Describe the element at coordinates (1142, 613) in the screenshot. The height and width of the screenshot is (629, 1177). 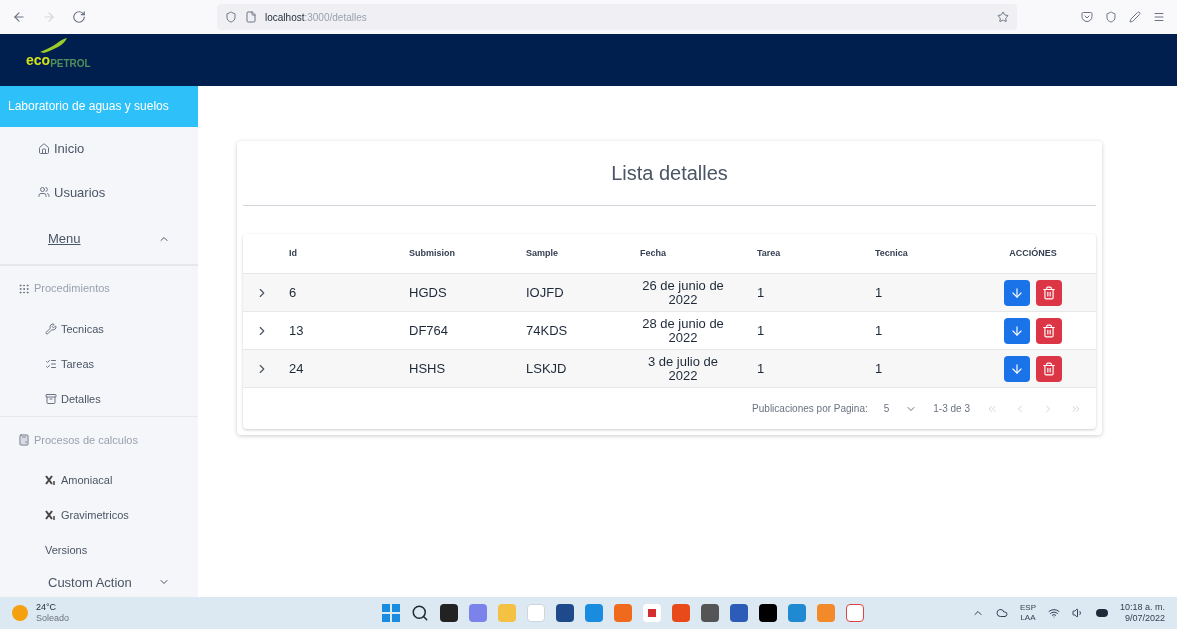
I see `clock: 10:18 a. m. 9/07/2022` at that location.